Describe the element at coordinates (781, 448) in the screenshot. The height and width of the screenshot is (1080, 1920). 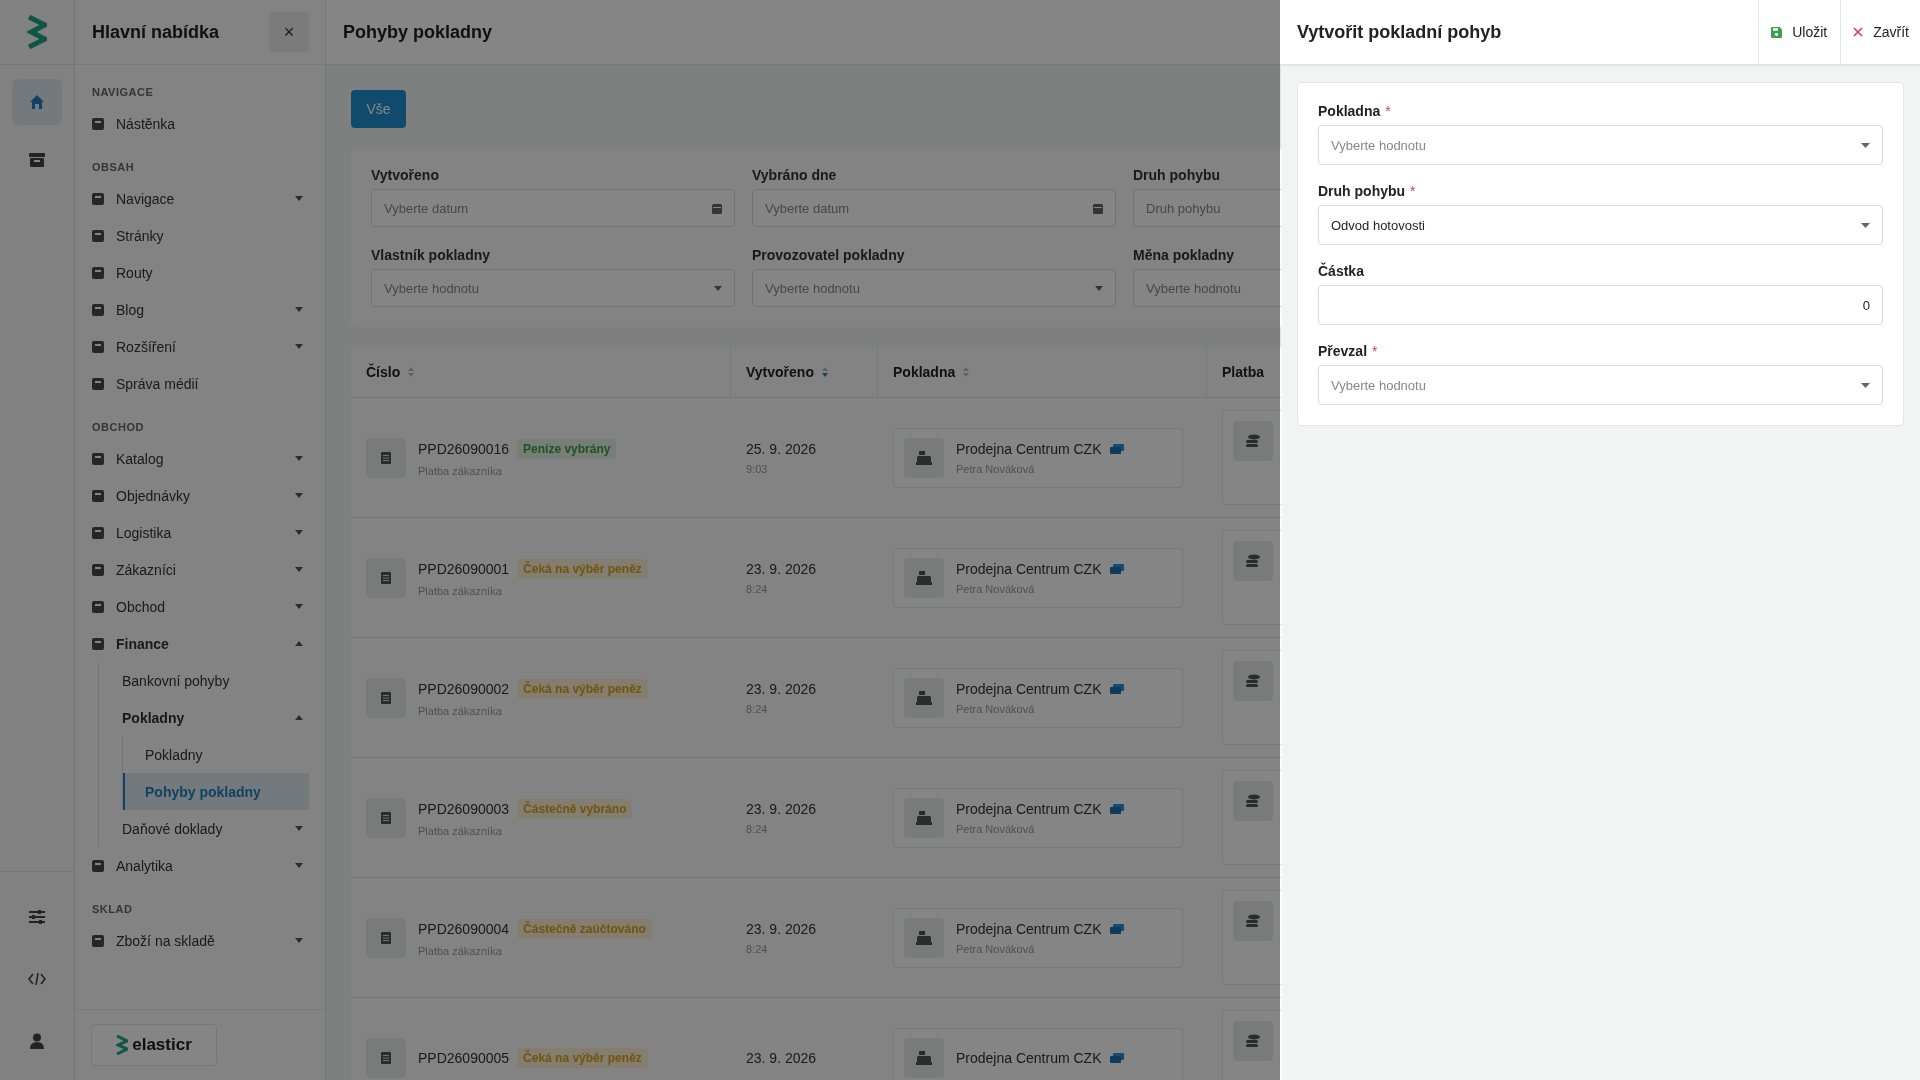
I see `created-date: 25. 9. 2026` at that location.